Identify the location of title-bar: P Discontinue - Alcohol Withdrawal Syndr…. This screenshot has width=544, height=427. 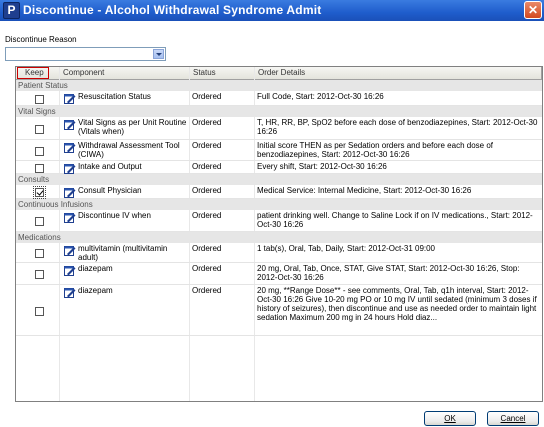
(272, 10).